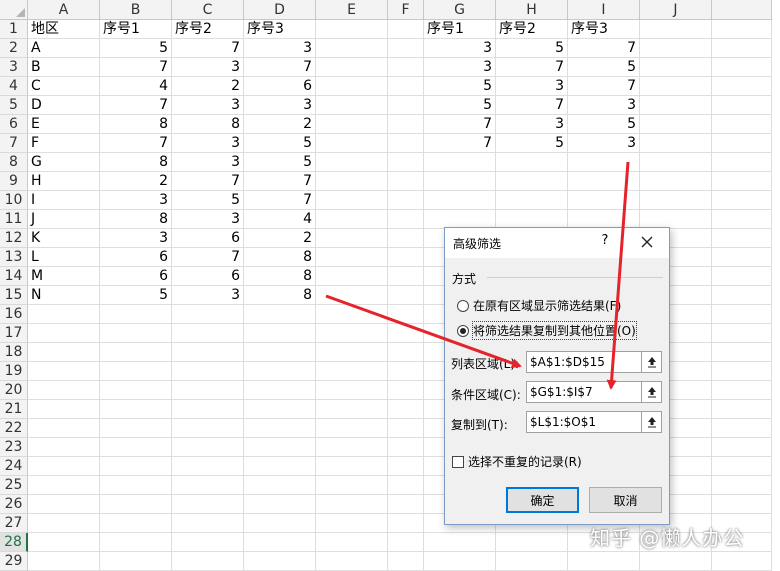  What do you see at coordinates (136, 447) in the screenshot?
I see `cell-B23` at bounding box center [136, 447].